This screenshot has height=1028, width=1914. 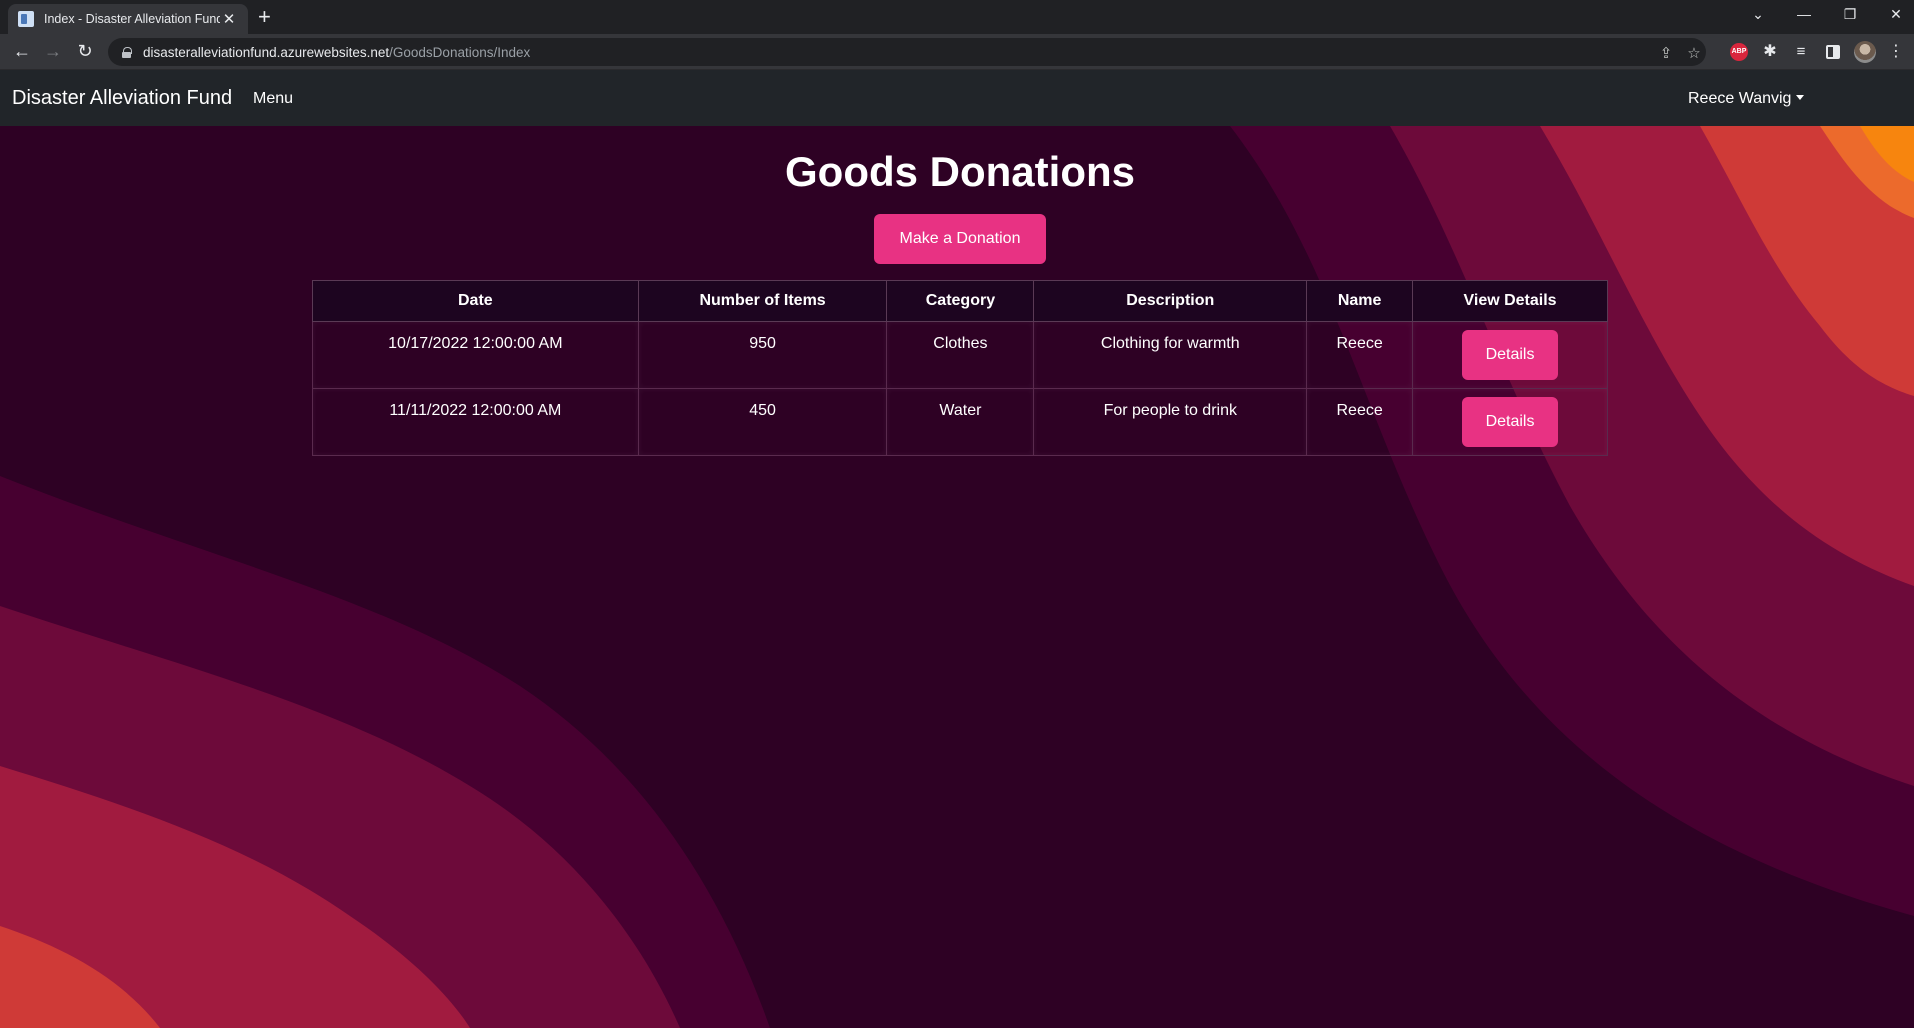 I want to click on caret-down-icon, so click(x=1800, y=97).